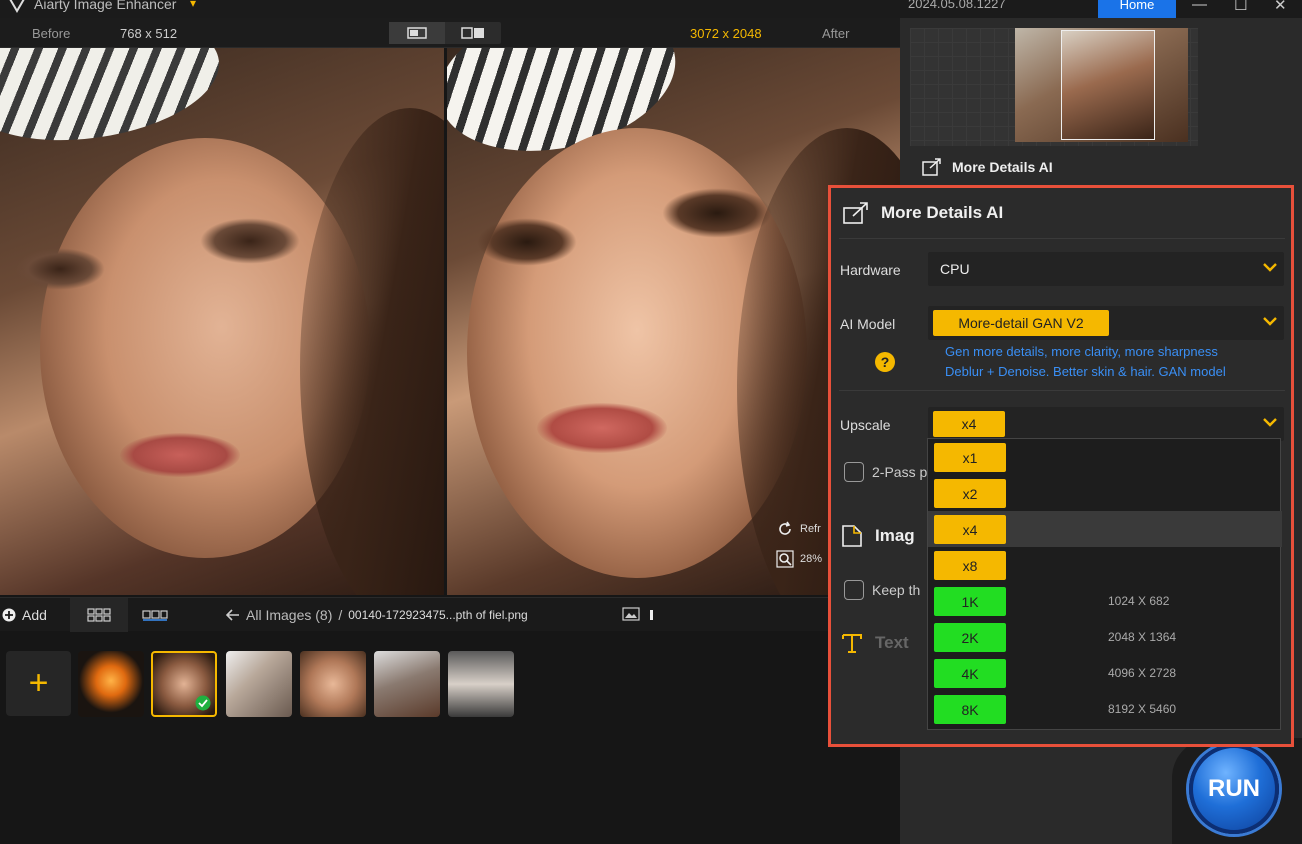 The height and width of the screenshot is (844, 1302). What do you see at coordinates (836, 33) in the screenshot?
I see `after-label: After` at bounding box center [836, 33].